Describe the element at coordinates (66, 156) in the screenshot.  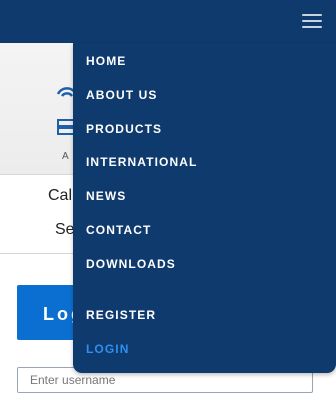
I see `logo-text: A` at that location.